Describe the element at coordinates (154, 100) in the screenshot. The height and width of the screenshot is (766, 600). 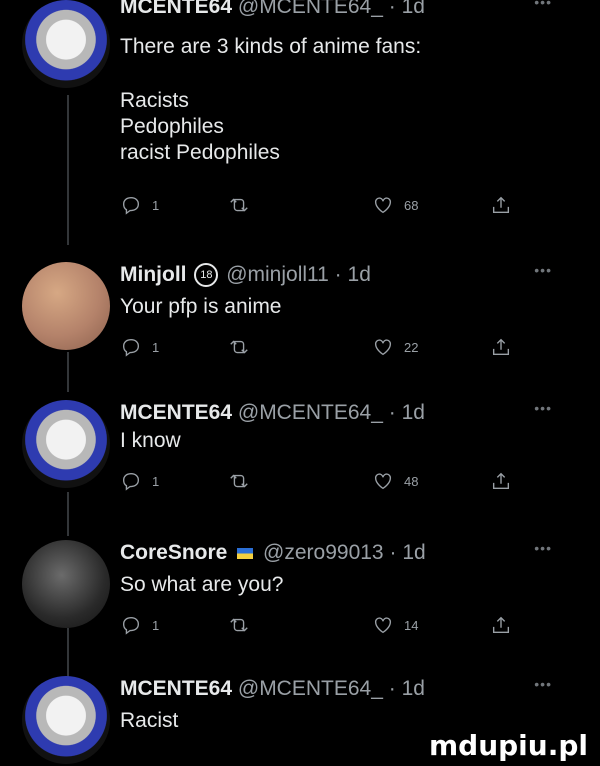
I see `tweet-text-line: Racists` at that location.